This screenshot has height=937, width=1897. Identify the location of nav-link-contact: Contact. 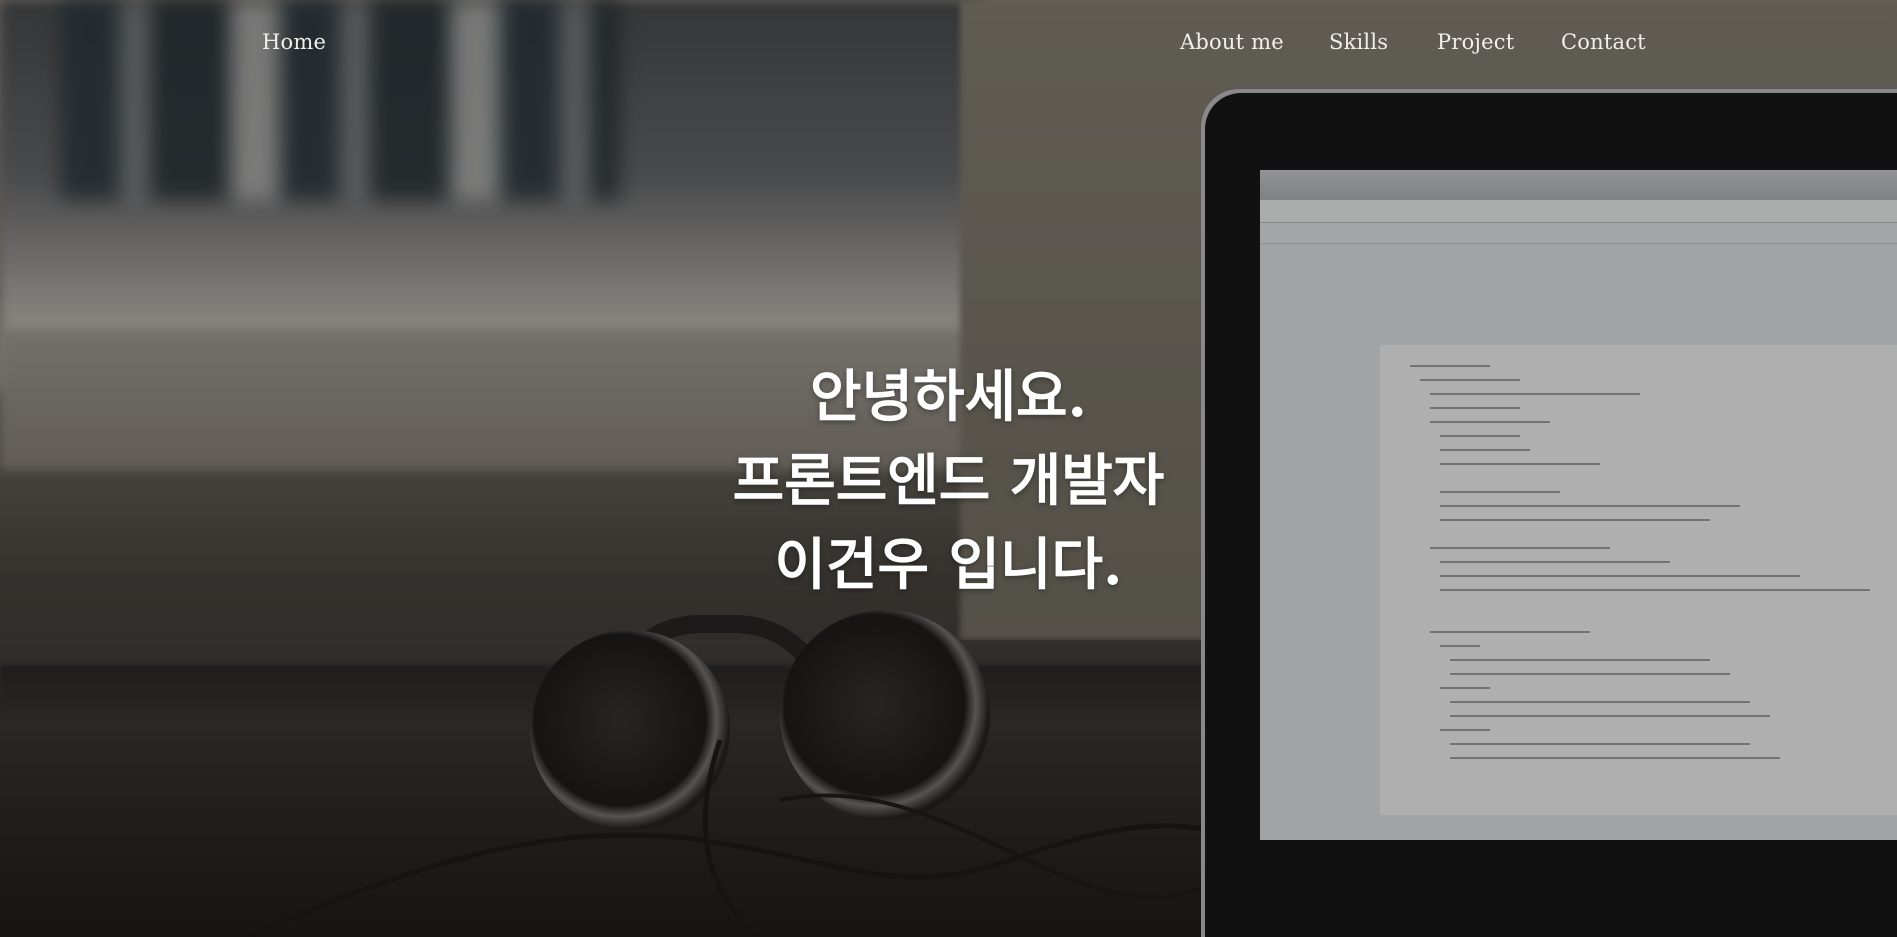
(1603, 42).